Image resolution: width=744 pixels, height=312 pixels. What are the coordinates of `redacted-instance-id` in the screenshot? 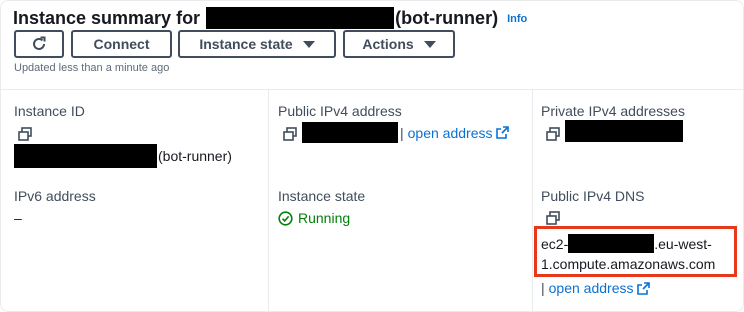 It's located at (85, 156).